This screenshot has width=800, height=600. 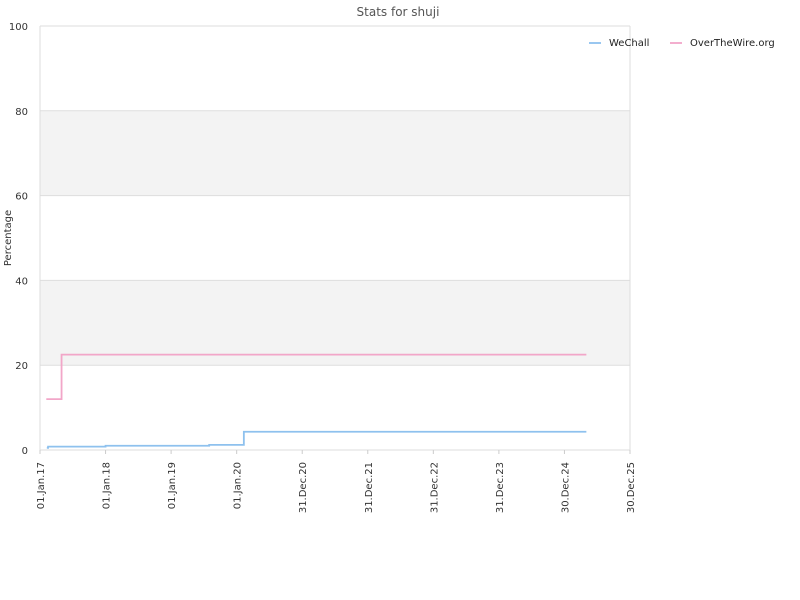 I want to click on x-tick-label: 01.Jan.20, so click(x=238, y=485).